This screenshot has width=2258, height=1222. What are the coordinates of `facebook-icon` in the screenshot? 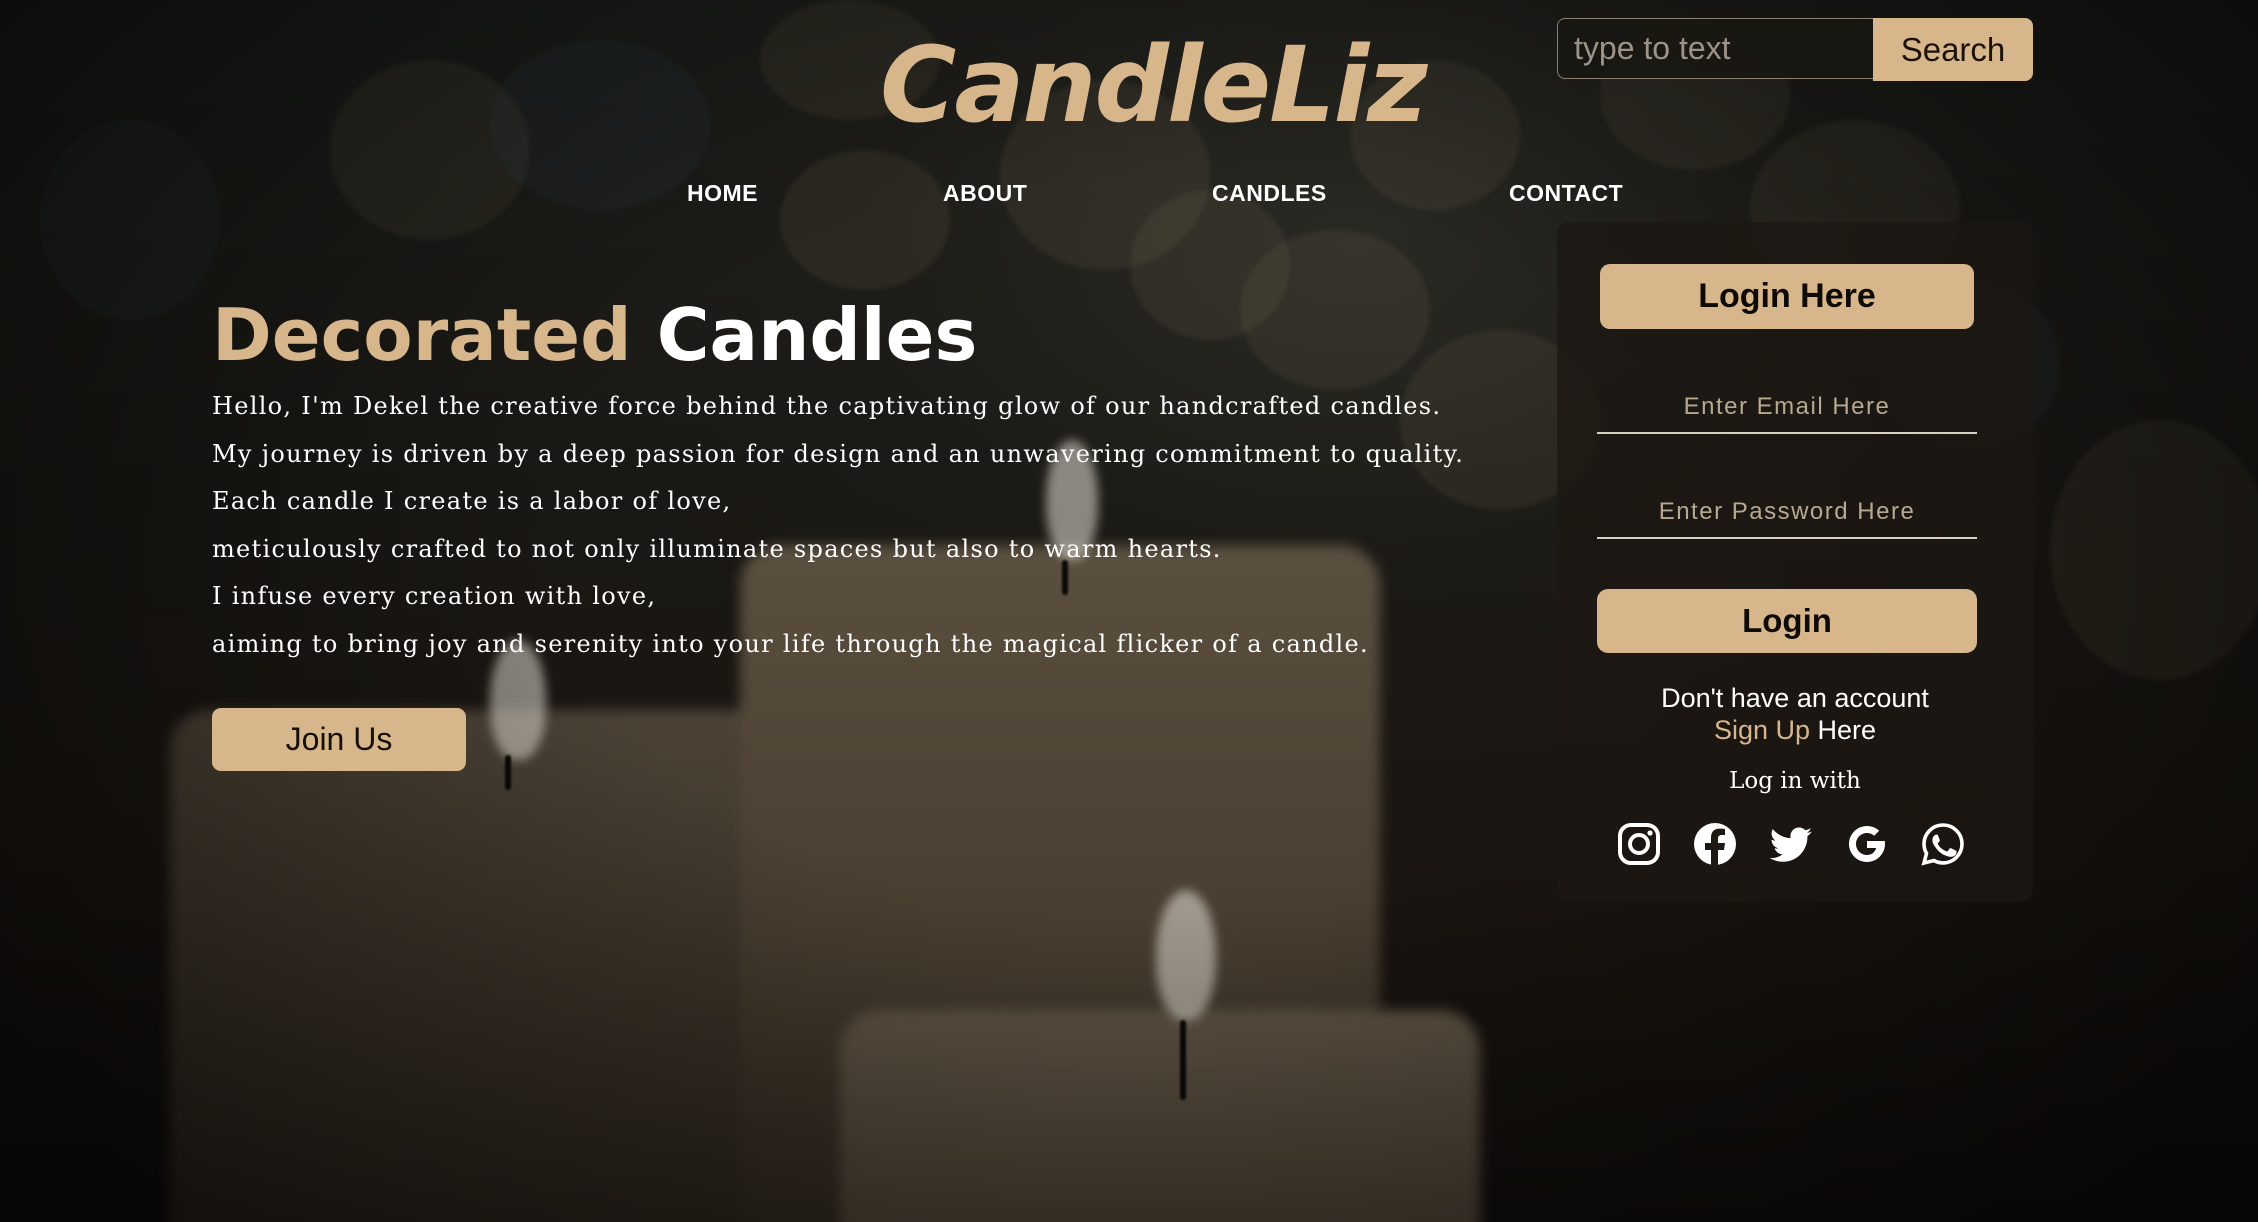 It's located at (1715, 844).